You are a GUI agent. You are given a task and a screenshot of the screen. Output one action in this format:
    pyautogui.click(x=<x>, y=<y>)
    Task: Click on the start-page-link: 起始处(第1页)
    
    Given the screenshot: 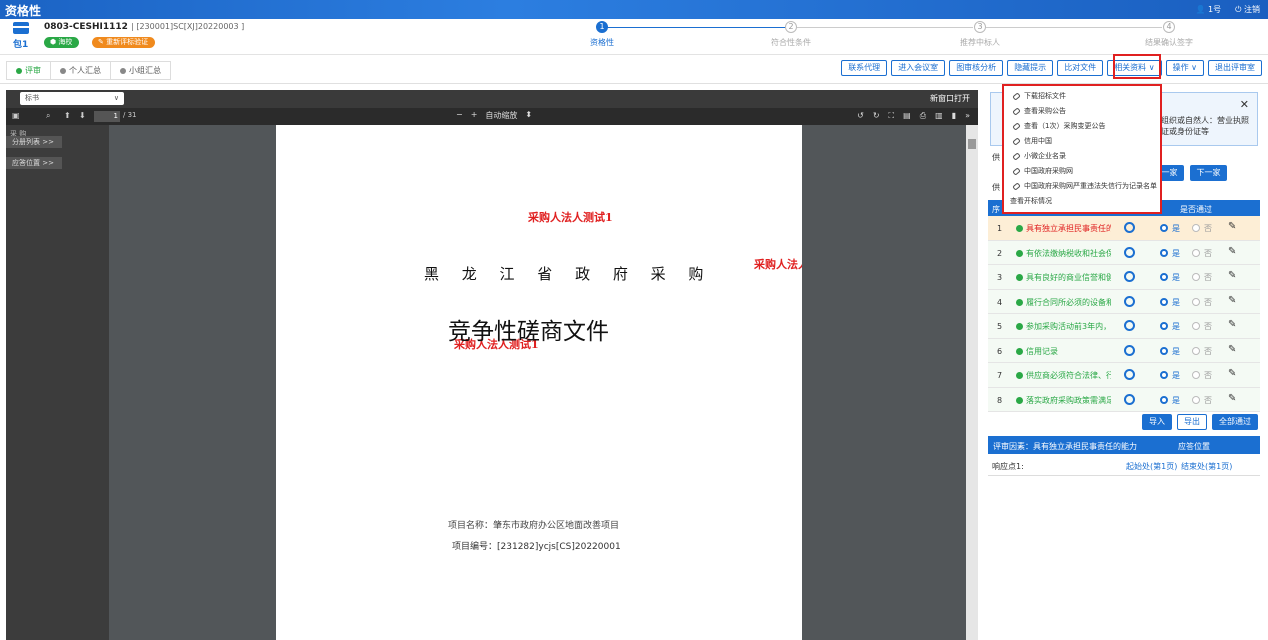 What is the action you would take?
    pyautogui.click(x=1151, y=466)
    